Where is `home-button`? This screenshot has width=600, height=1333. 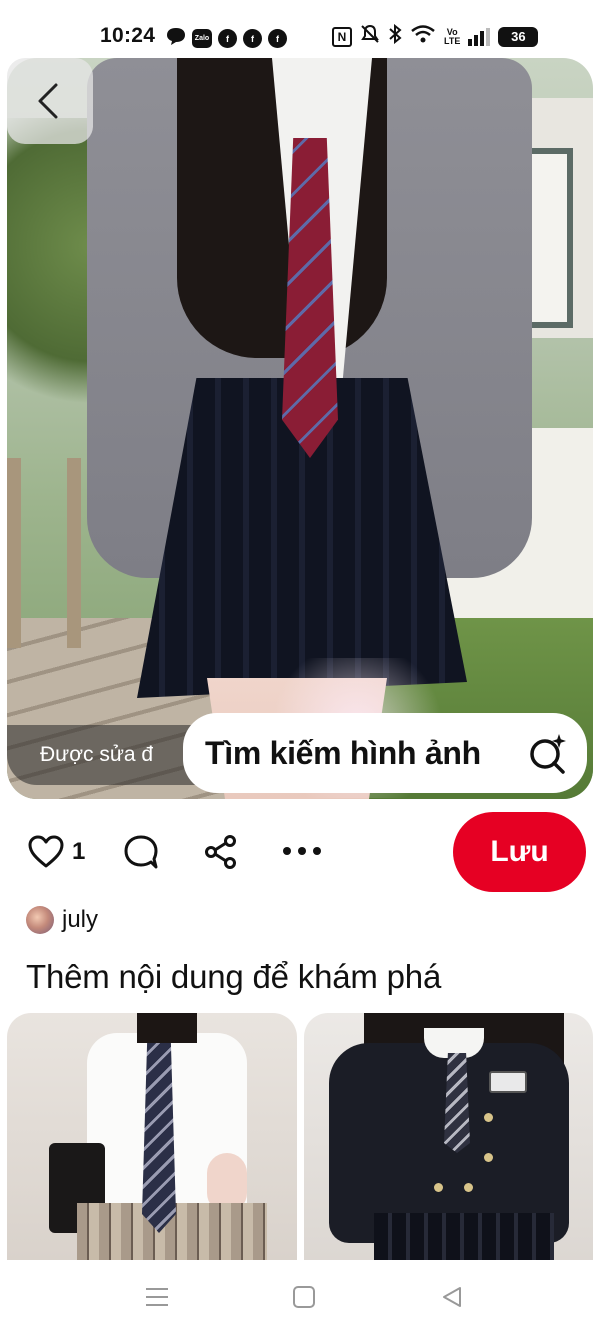
home-button is located at coordinates (304, 1297).